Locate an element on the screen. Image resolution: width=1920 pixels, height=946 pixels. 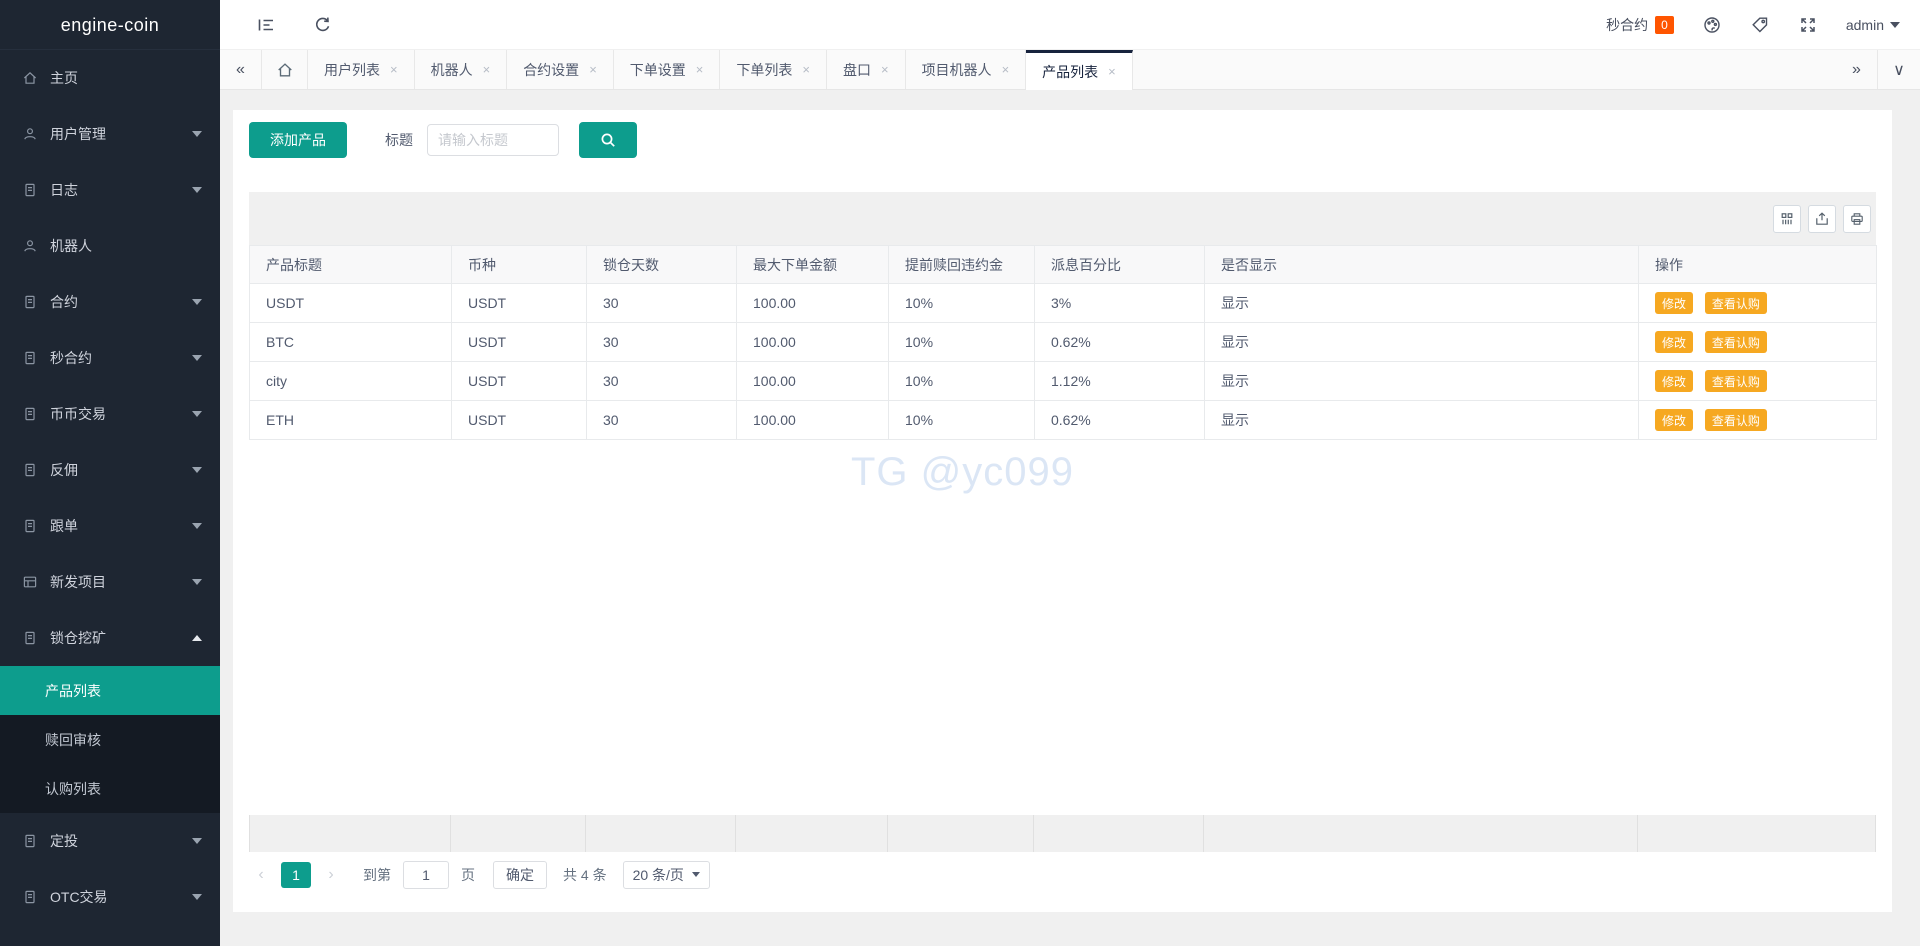
tab-market-depth: 盘口 × is located at coordinates (866, 69).